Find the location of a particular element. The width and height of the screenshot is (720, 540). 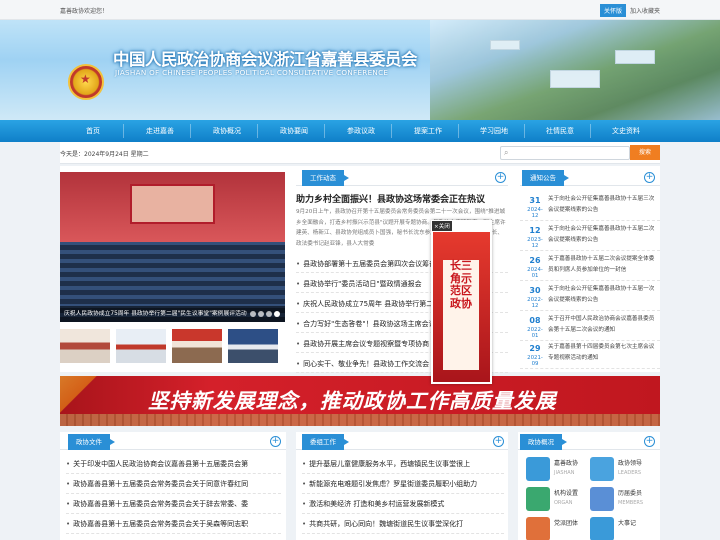

committee-item: 激活和美经济 打造和美乡村运营发展新模式 is located at coordinates (403, 504).